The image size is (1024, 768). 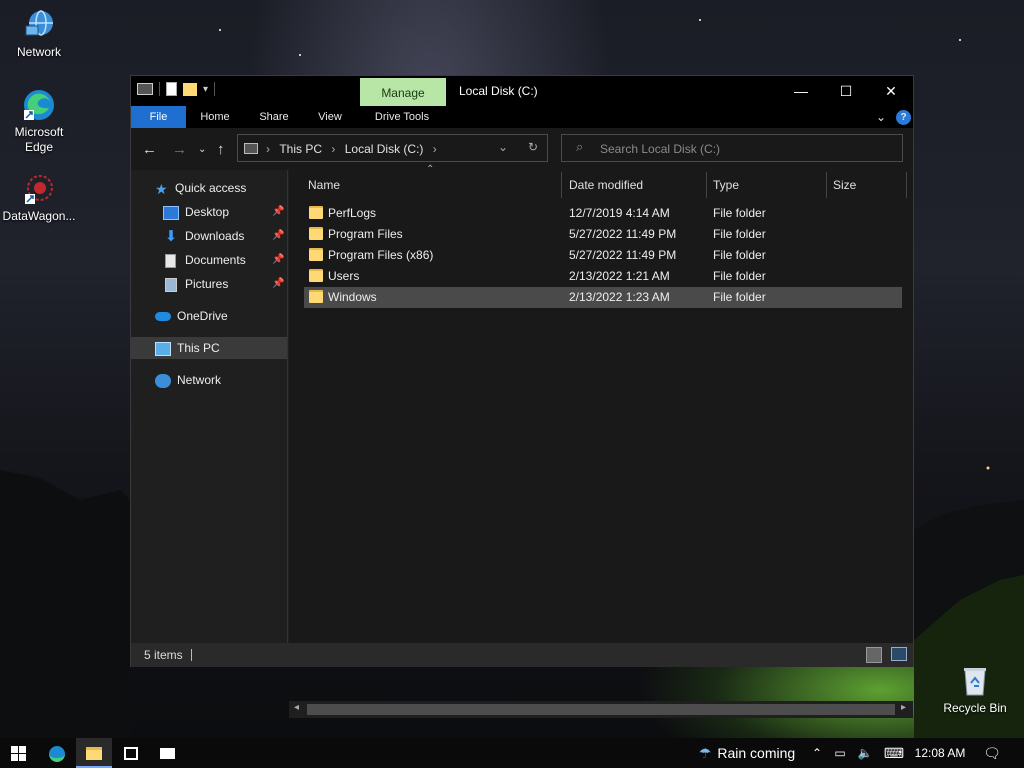 What do you see at coordinates (209, 348) in the screenshot?
I see `sidebar-item-this-pc: This PC` at bounding box center [209, 348].